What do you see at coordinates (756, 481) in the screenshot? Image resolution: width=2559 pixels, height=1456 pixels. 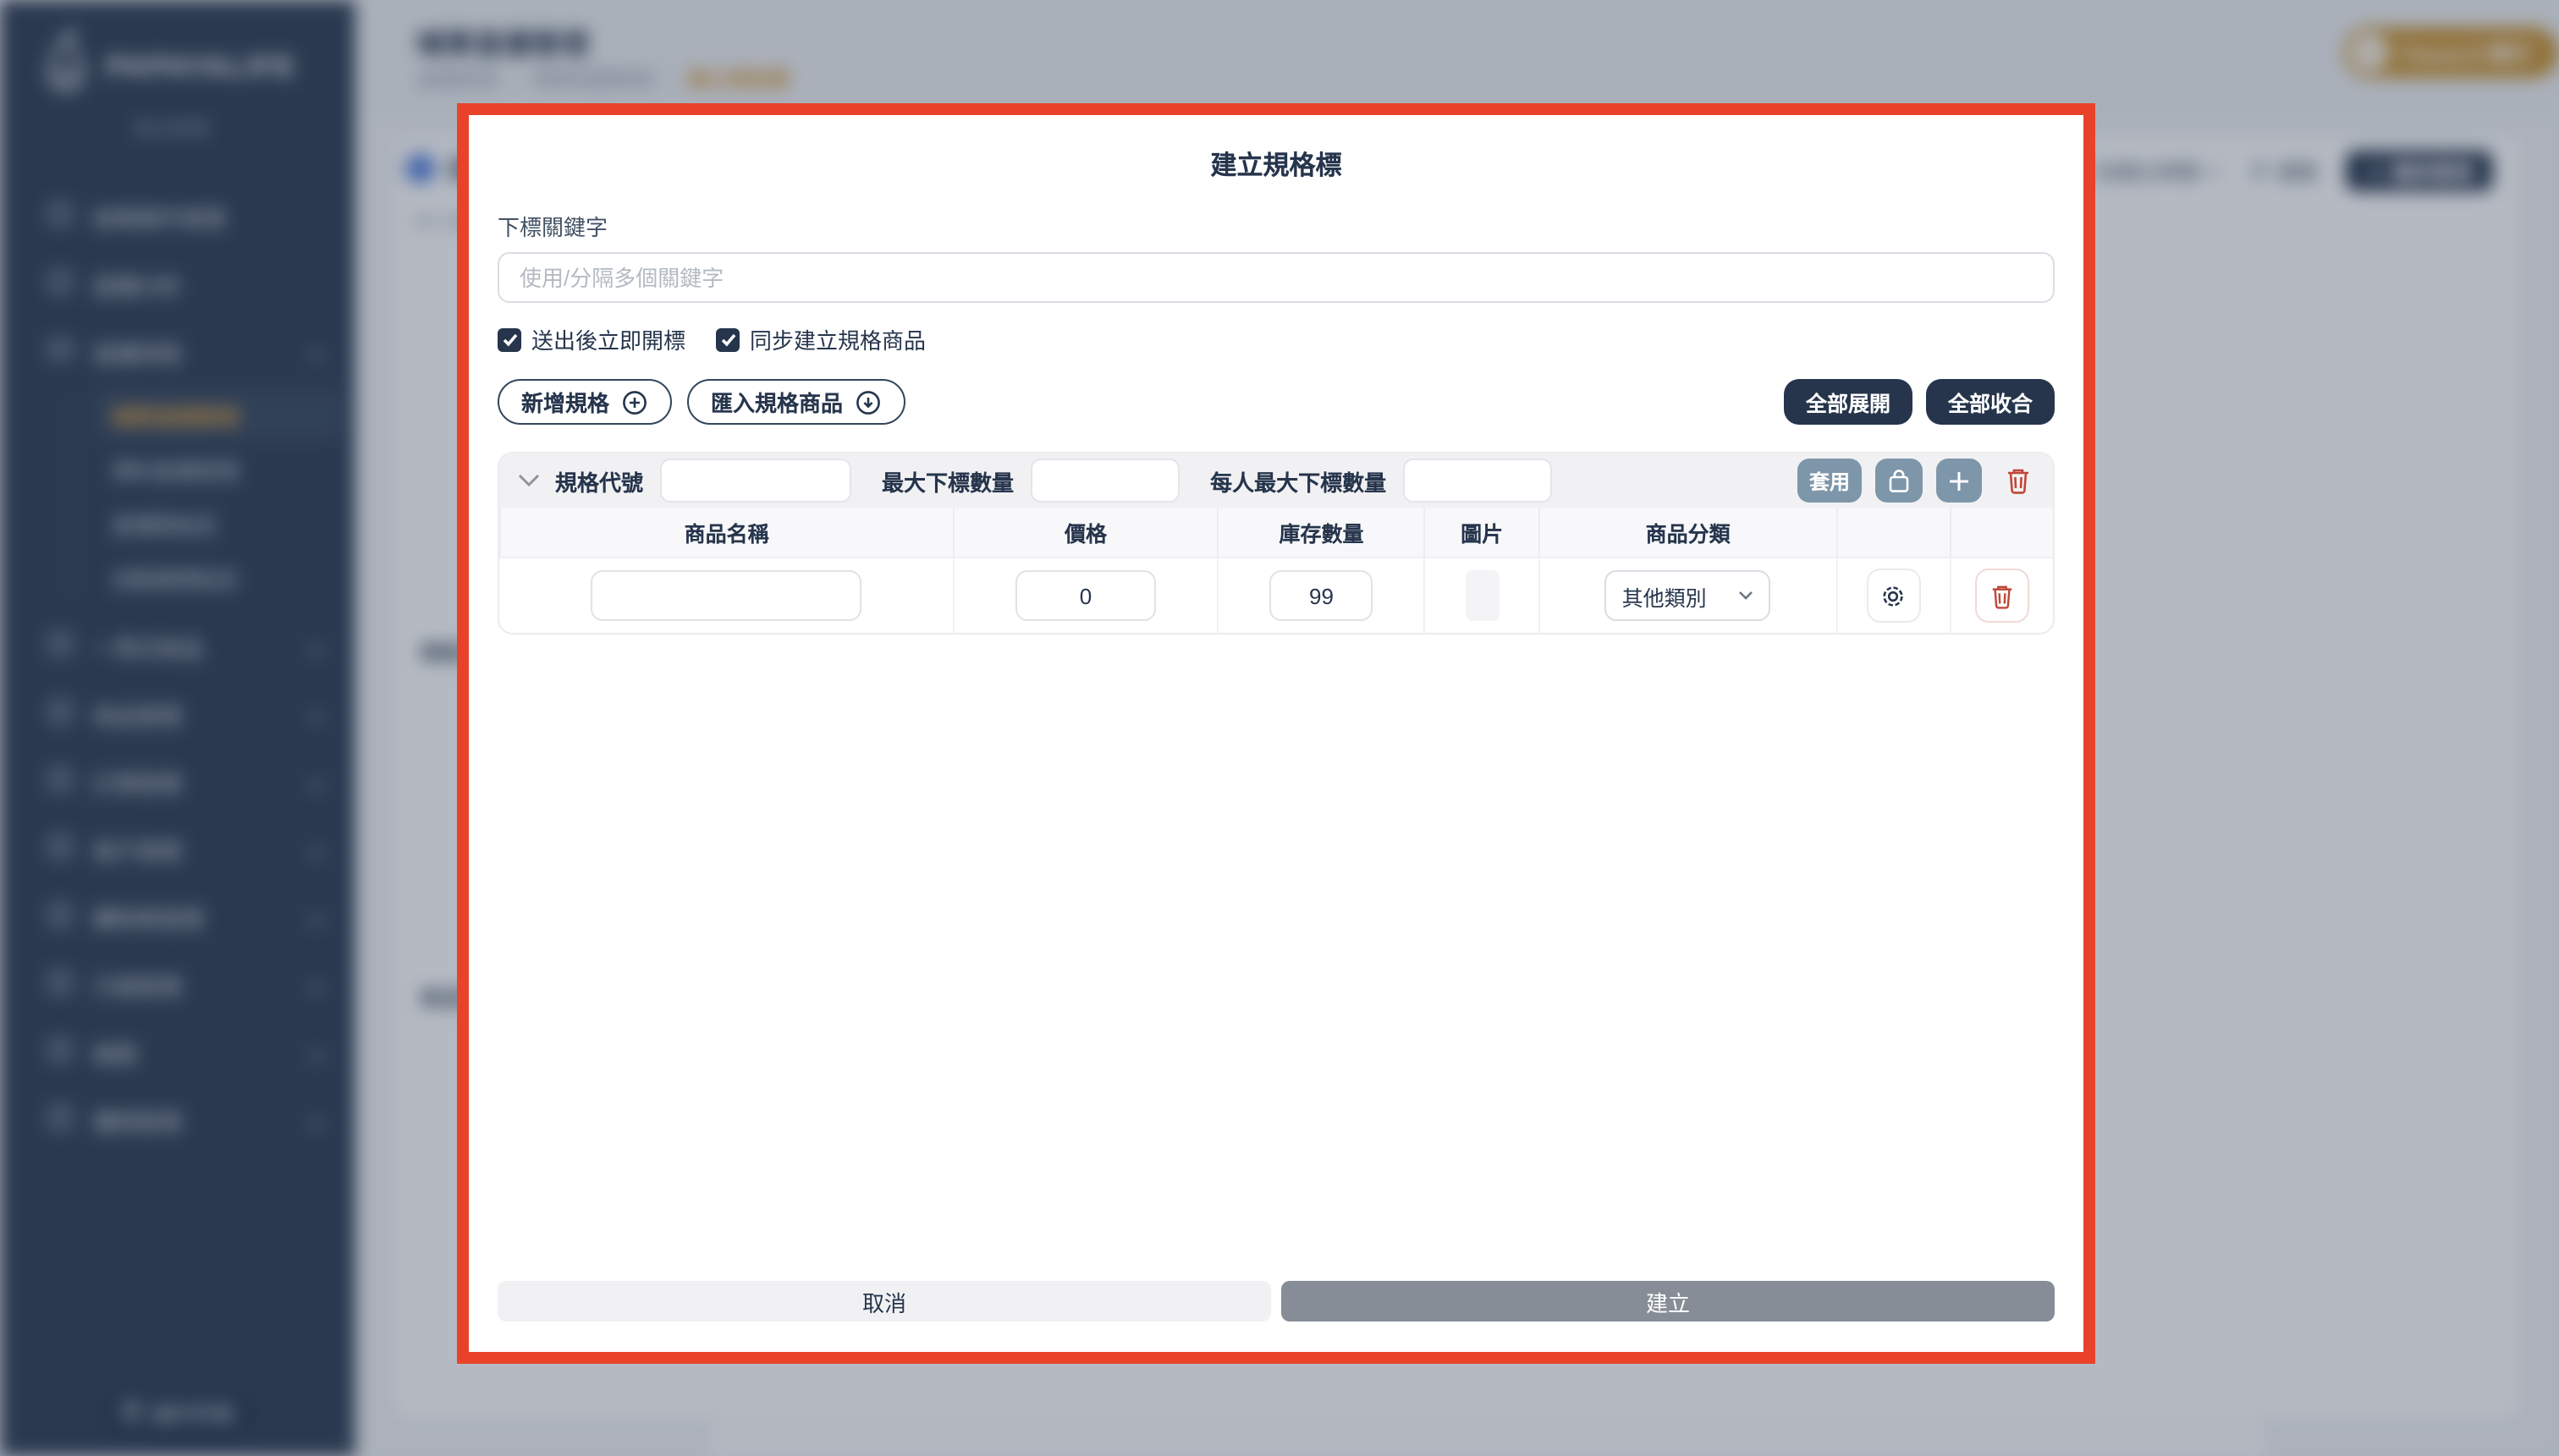 I see `spec-code-input` at bounding box center [756, 481].